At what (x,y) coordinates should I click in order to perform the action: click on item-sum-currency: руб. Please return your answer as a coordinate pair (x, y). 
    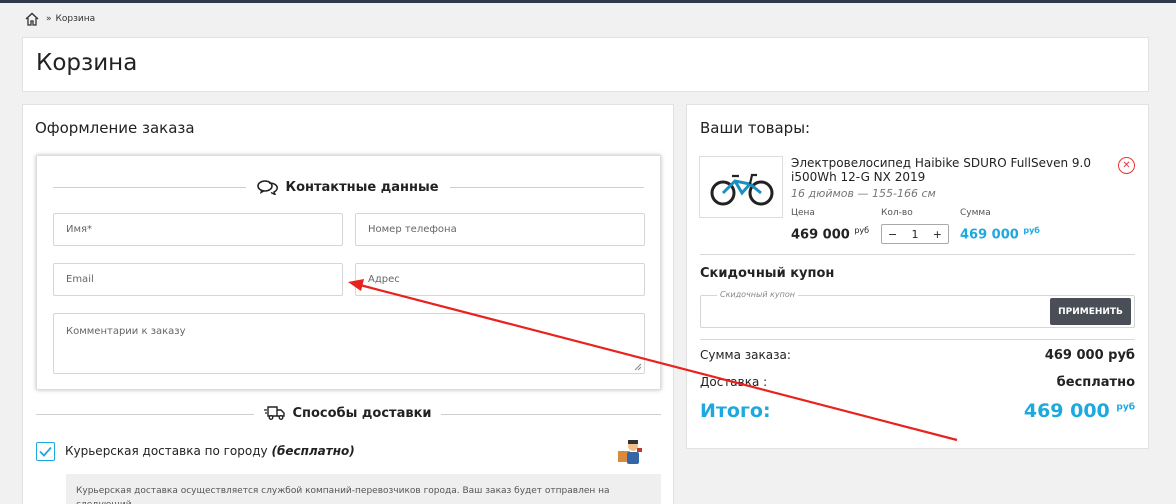
    Looking at the image, I should click on (1031, 230).